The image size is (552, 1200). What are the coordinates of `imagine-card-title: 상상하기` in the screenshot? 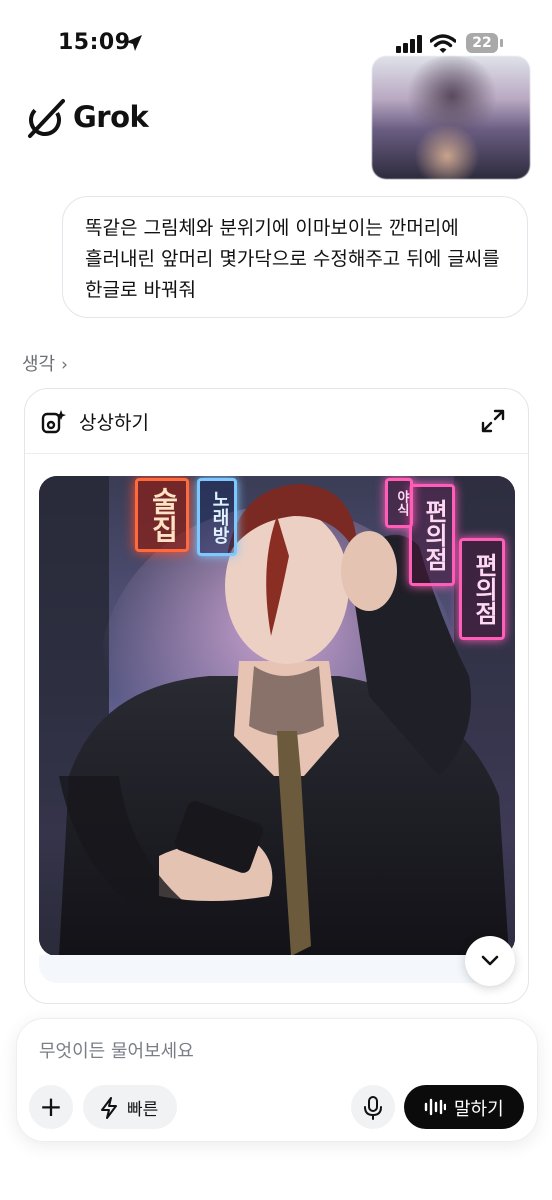 It's located at (114, 423).